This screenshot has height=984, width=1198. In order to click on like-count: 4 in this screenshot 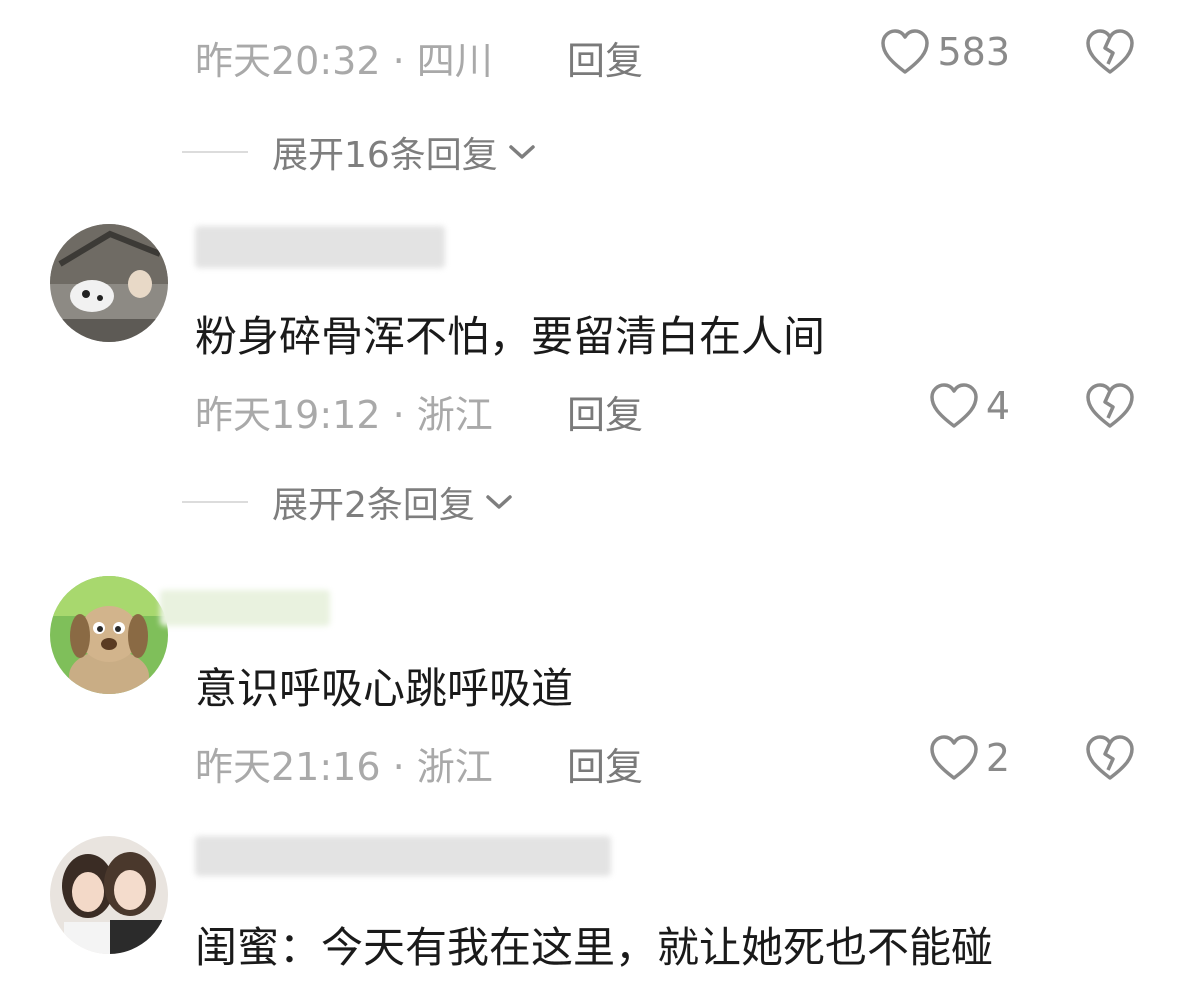, I will do `click(997, 406)`.